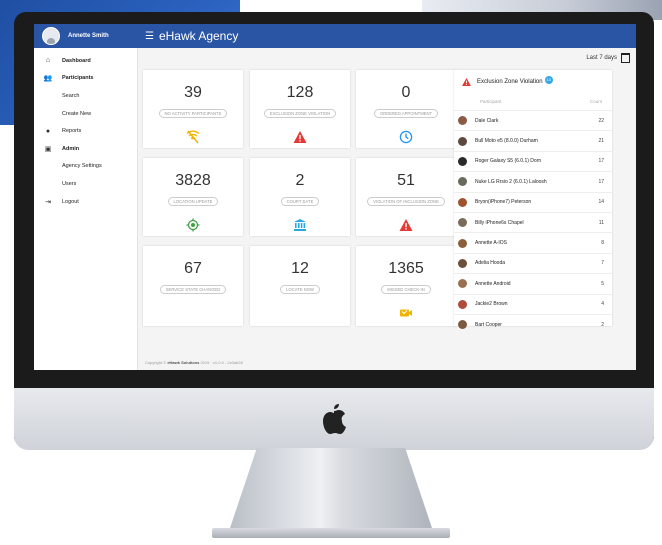 This screenshot has width=662, height=545. What do you see at coordinates (548, 79) in the screenshot?
I see `panel-count-badge: 13` at bounding box center [548, 79].